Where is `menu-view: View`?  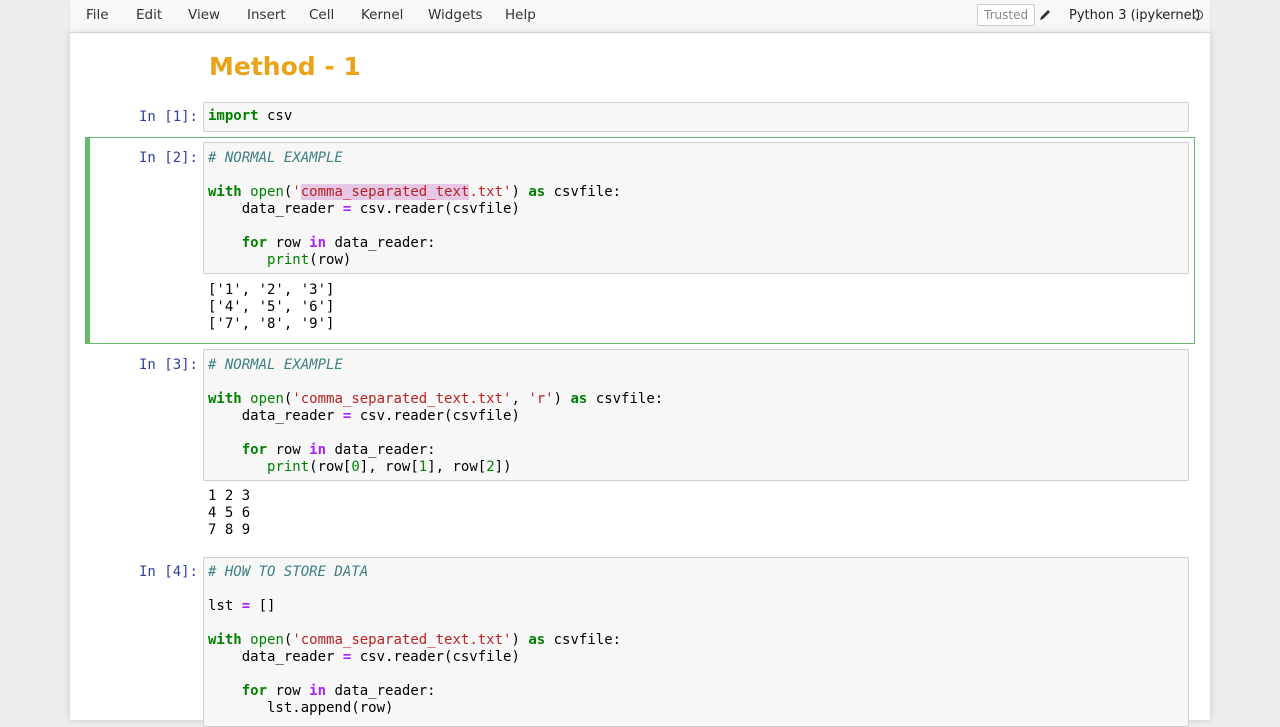 menu-view: View is located at coordinates (204, 15).